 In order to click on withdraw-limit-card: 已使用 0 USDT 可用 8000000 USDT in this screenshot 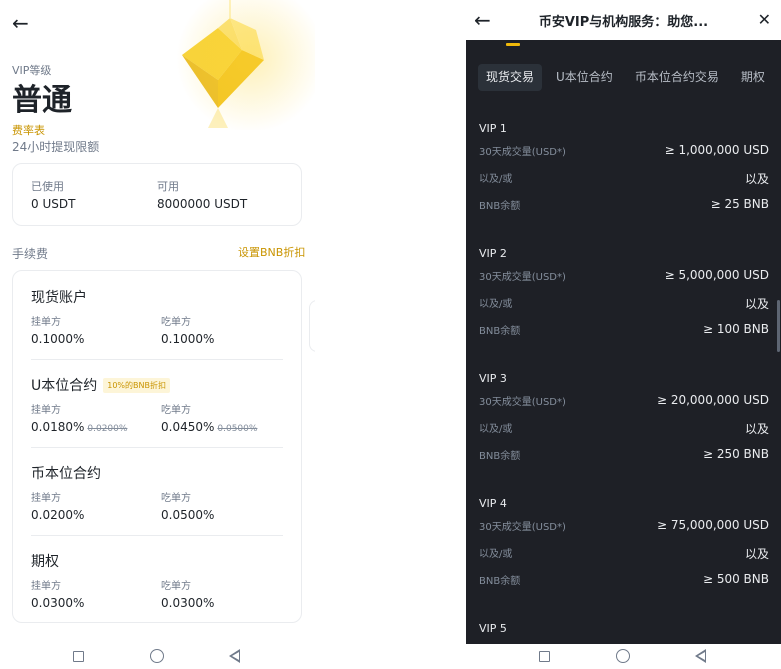, I will do `click(157, 194)`.